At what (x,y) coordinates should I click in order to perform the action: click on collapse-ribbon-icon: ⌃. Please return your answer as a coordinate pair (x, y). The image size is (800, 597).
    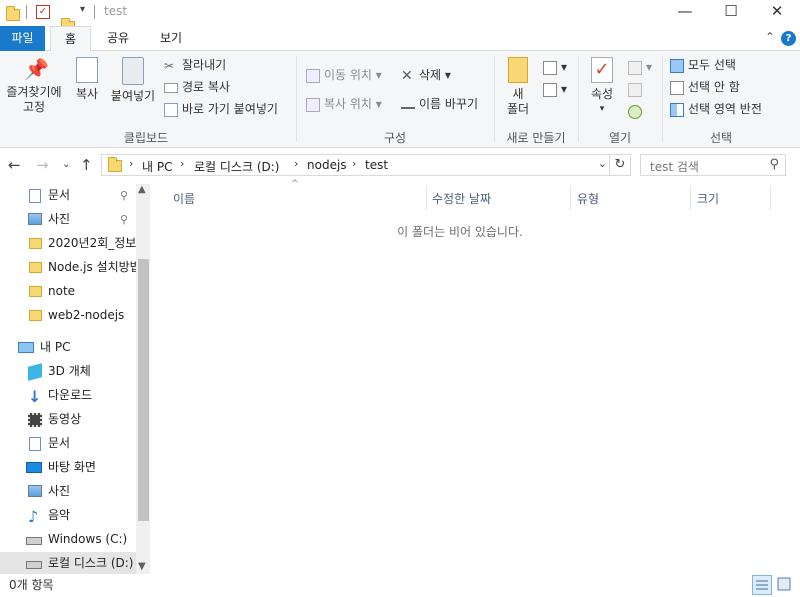
    Looking at the image, I should click on (770, 37).